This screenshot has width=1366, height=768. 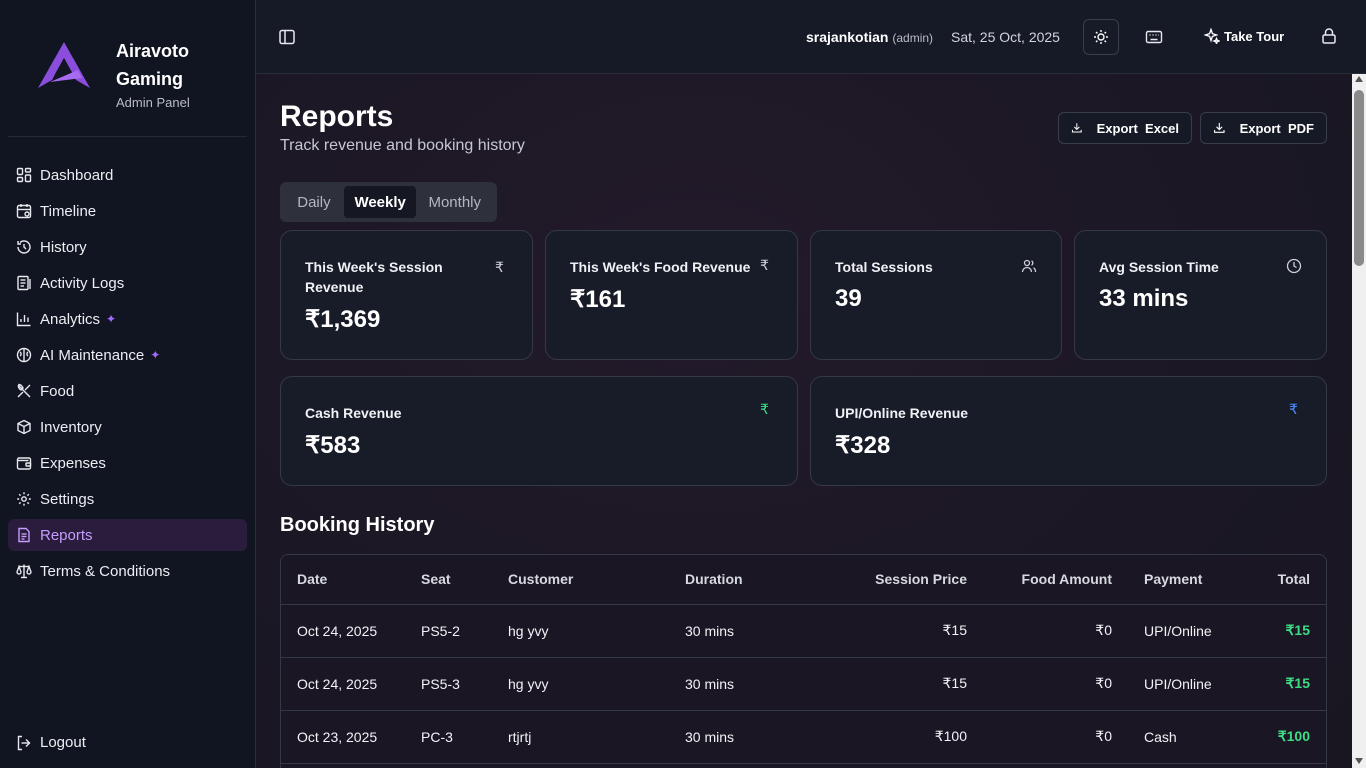 What do you see at coordinates (464, 580) in the screenshot?
I see `column-header: Seat` at bounding box center [464, 580].